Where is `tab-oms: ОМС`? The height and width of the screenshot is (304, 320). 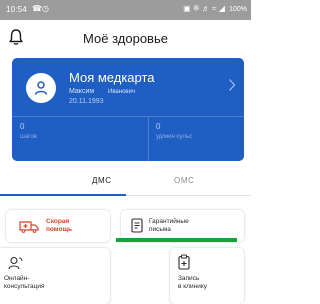
tab-oms: ОМС is located at coordinates (184, 180).